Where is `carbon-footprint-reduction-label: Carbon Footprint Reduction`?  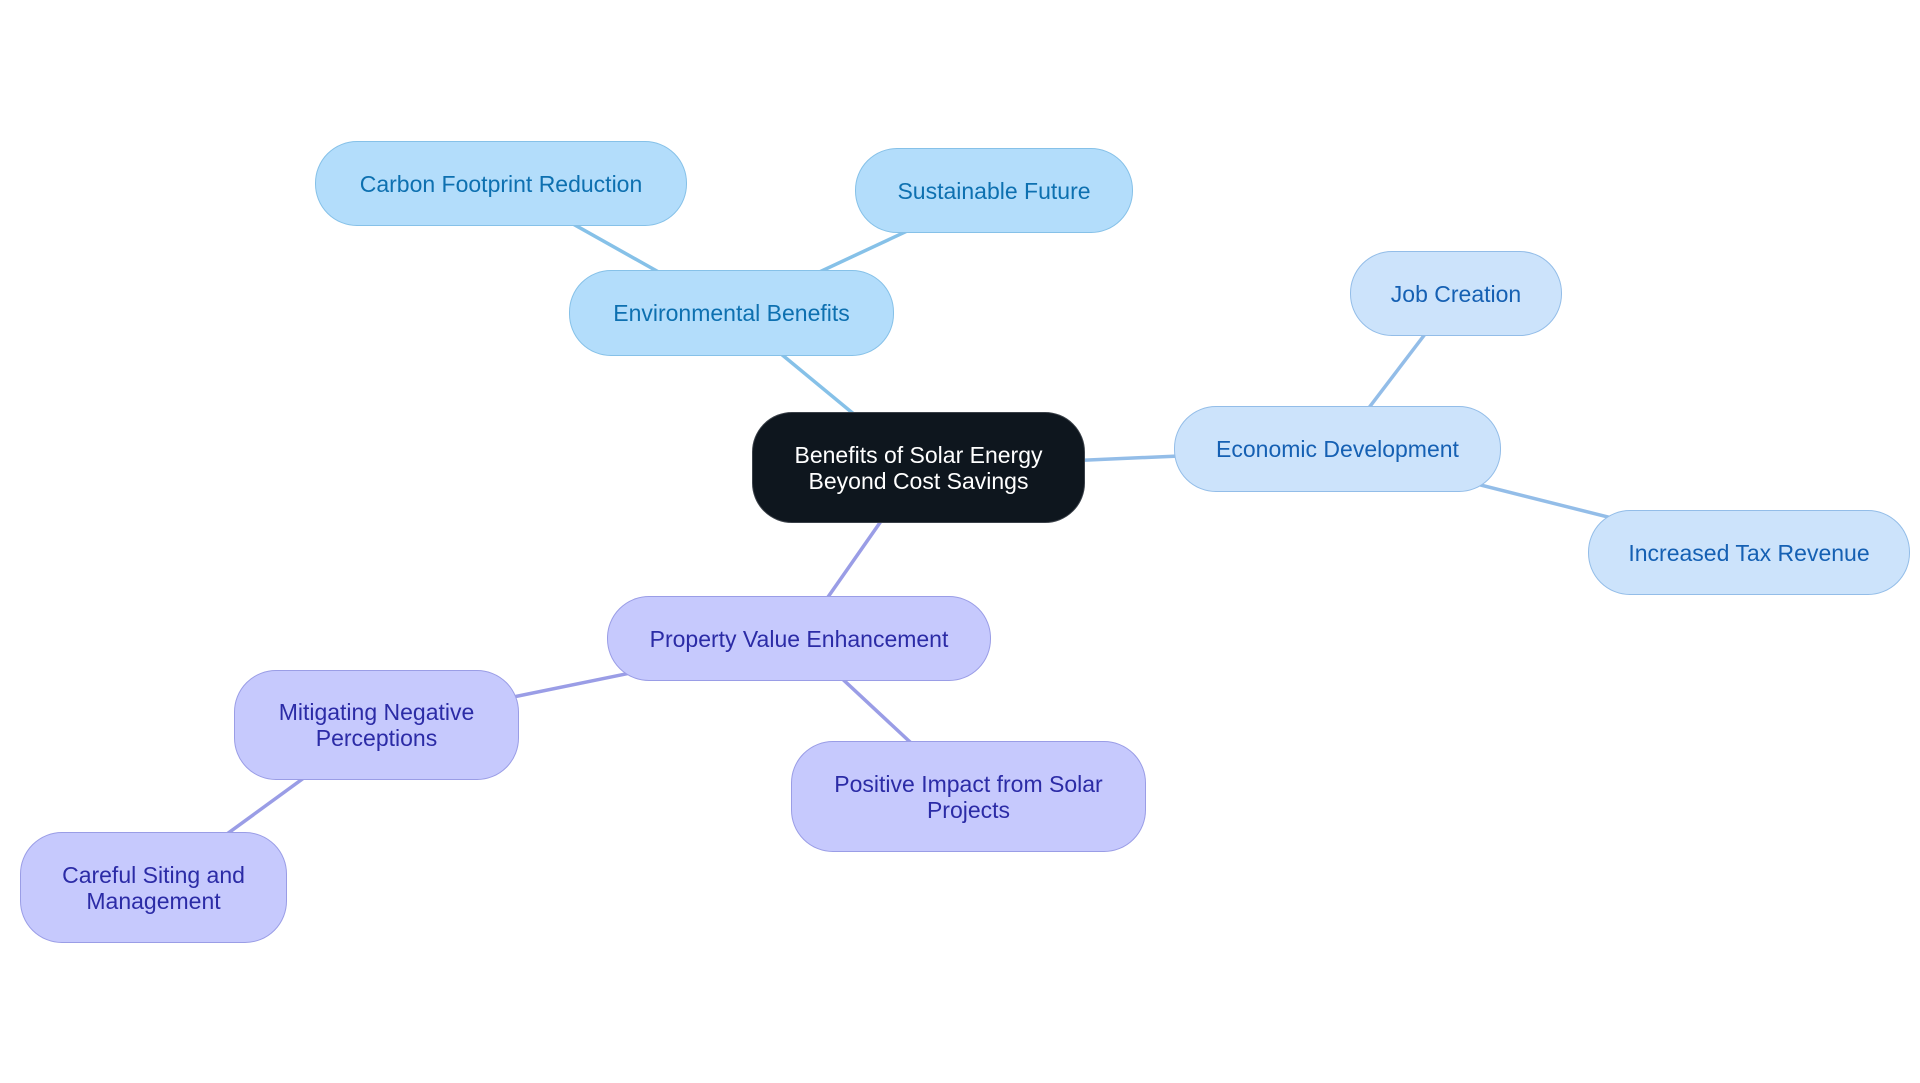
carbon-footprint-reduction-label: Carbon Footprint Reduction is located at coordinates (501, 183).